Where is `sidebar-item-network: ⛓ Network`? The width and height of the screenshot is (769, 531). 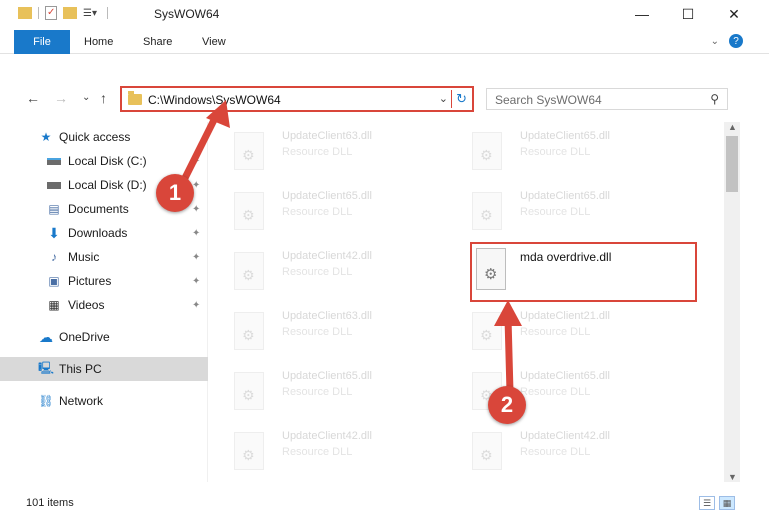
sidebar-item-network: ⛓ Network is located at coordinates (104, 401).